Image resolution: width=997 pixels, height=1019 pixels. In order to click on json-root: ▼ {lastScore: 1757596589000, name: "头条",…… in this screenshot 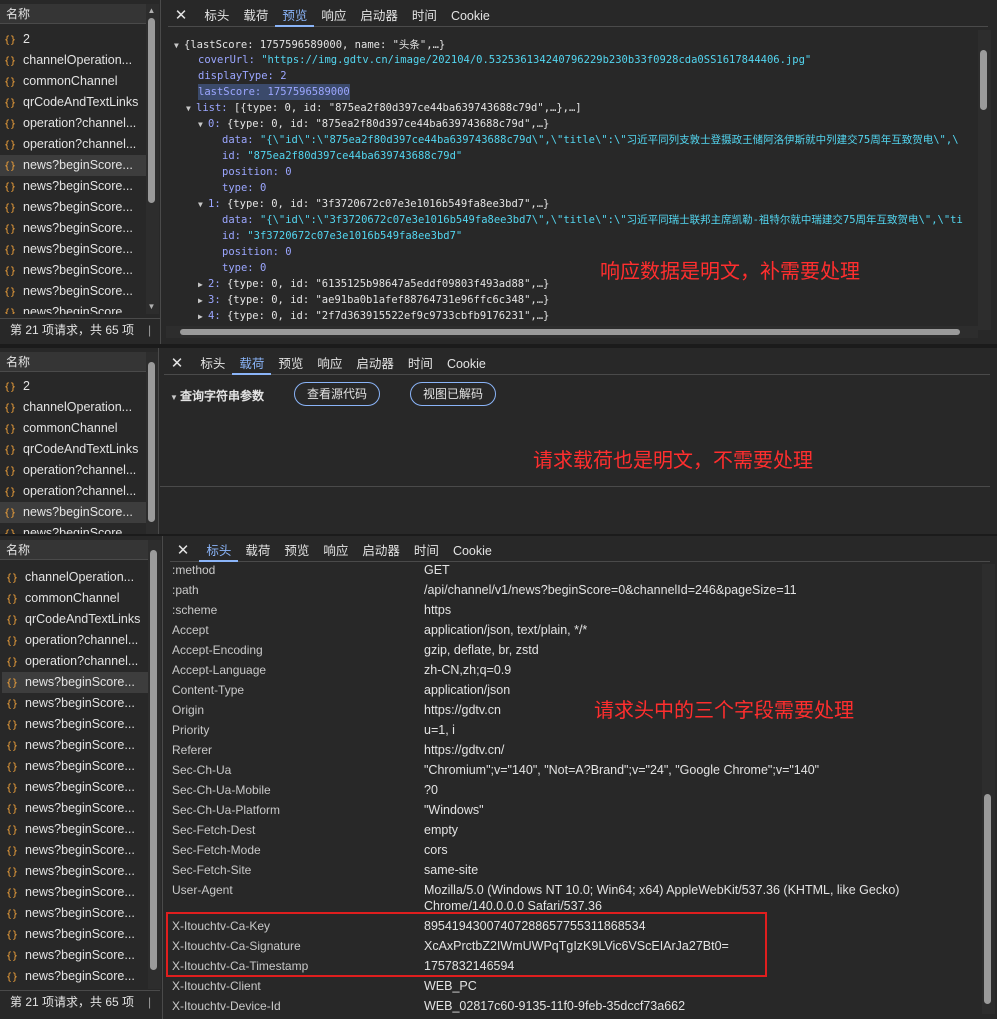, I will do `click(309, 45)`.